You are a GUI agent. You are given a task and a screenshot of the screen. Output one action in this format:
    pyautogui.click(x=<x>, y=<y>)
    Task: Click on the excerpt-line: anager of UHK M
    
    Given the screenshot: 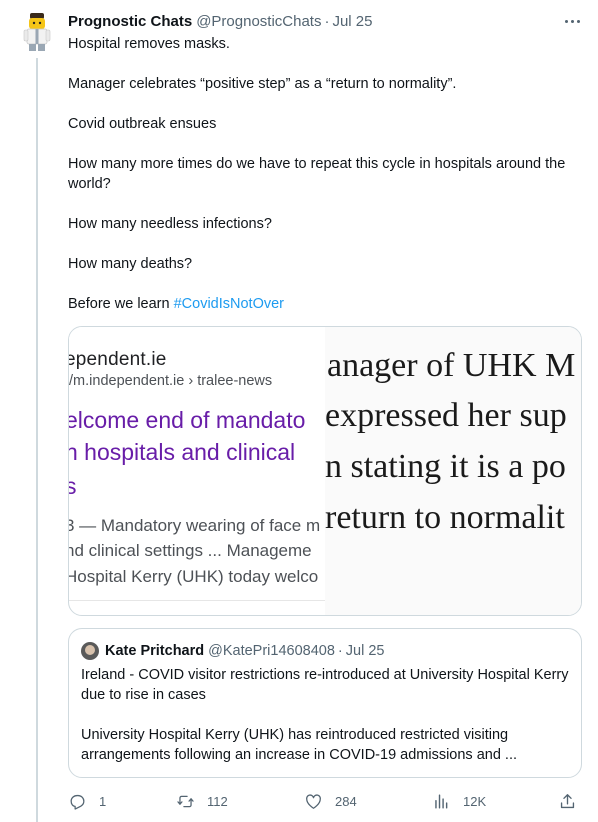 What is the action you would take?
    pyautogui.click(x=451, y=365)
    